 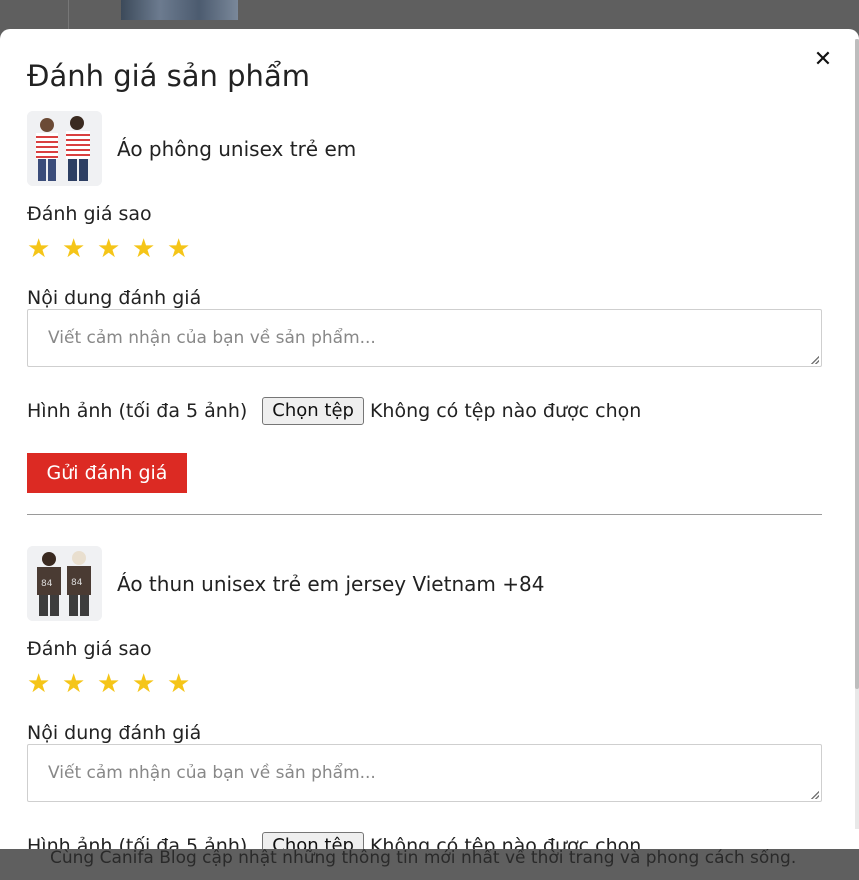 I want to click on divider, so click(x=424, y=514).